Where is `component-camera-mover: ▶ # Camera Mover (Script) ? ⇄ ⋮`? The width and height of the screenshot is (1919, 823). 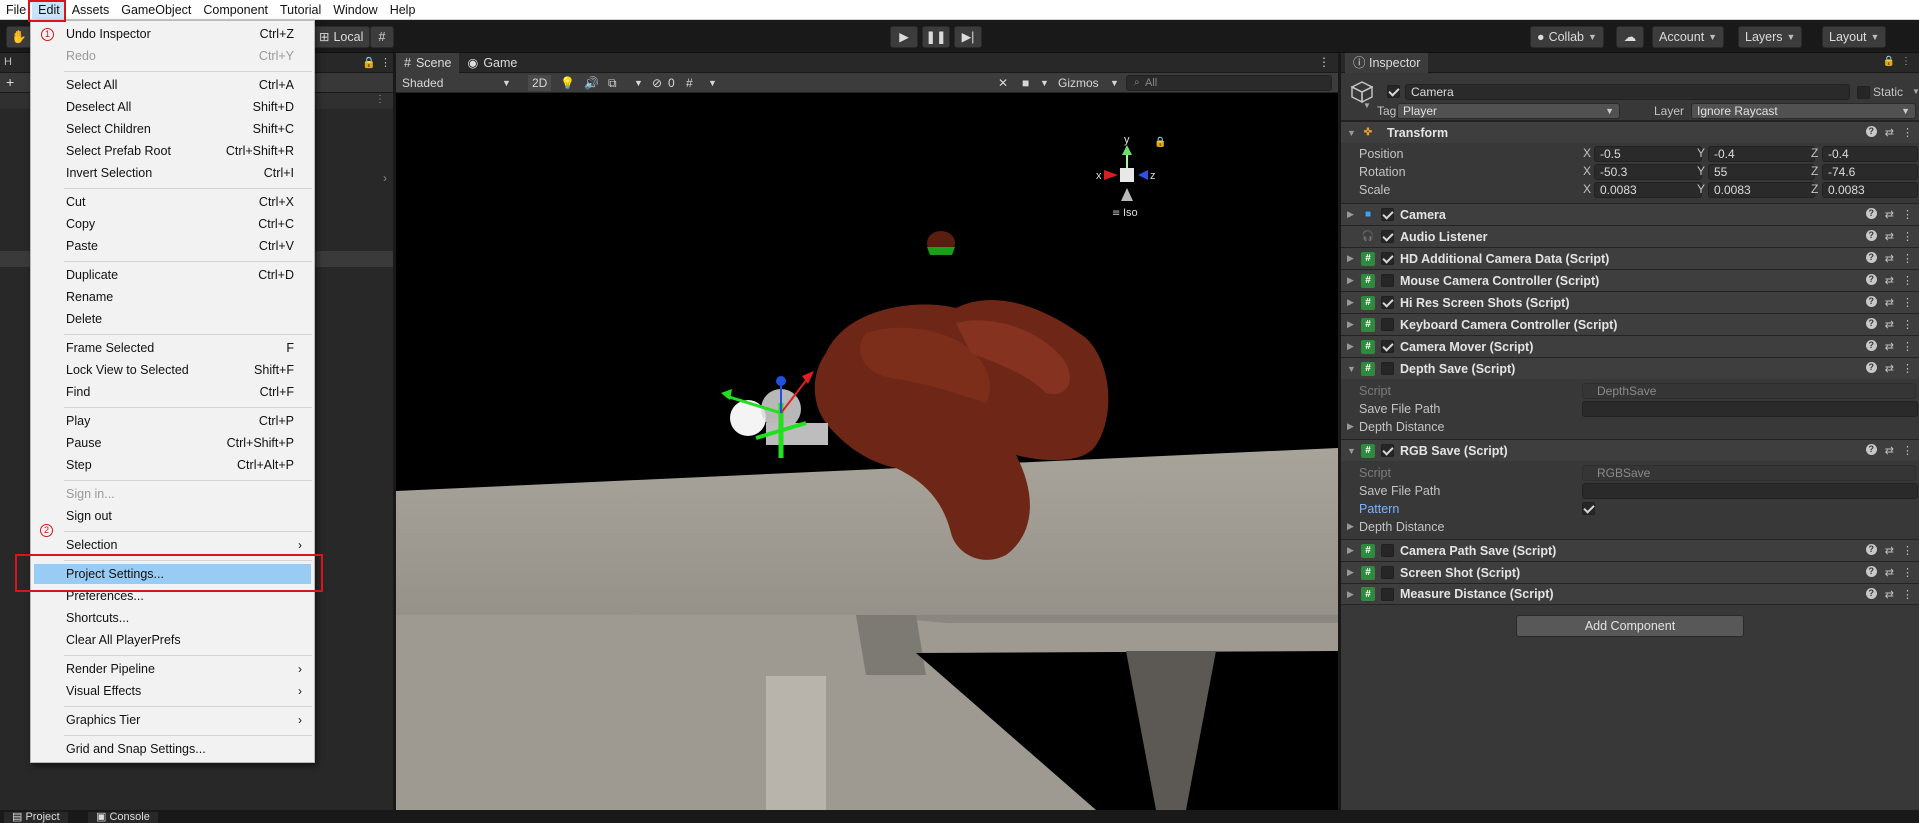
component-camera-mover: ▶ # Camera Mover (Script) ? ⇄ ⋮ is located at coordinates (1630, 346).